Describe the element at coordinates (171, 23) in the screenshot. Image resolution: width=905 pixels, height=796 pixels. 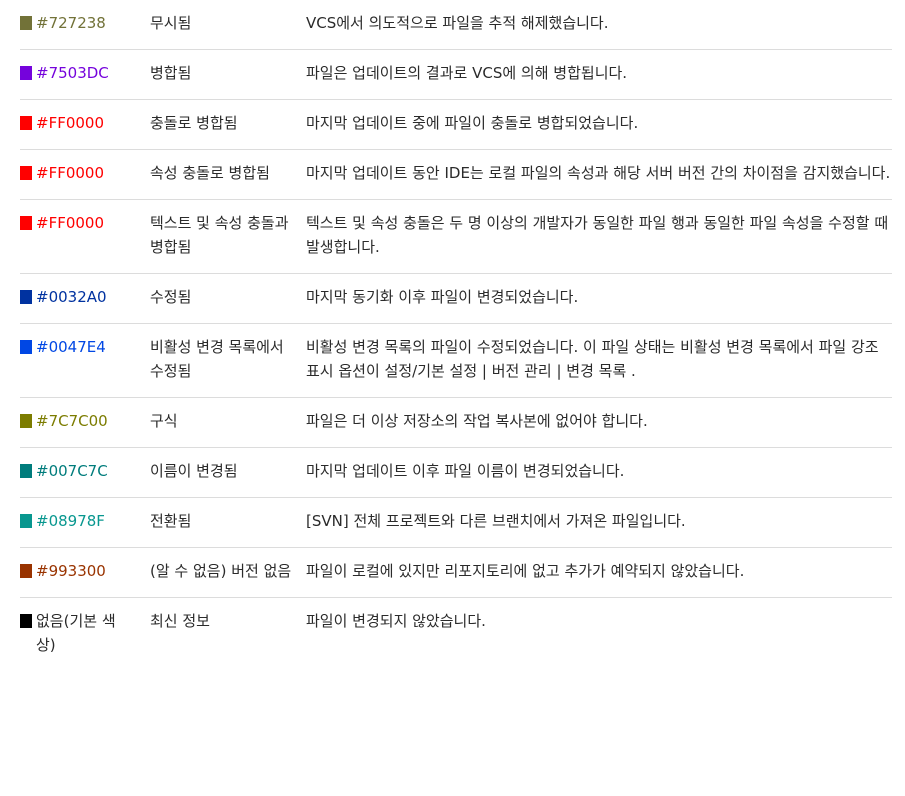
I see `status-cell: 무시됨` at that location.